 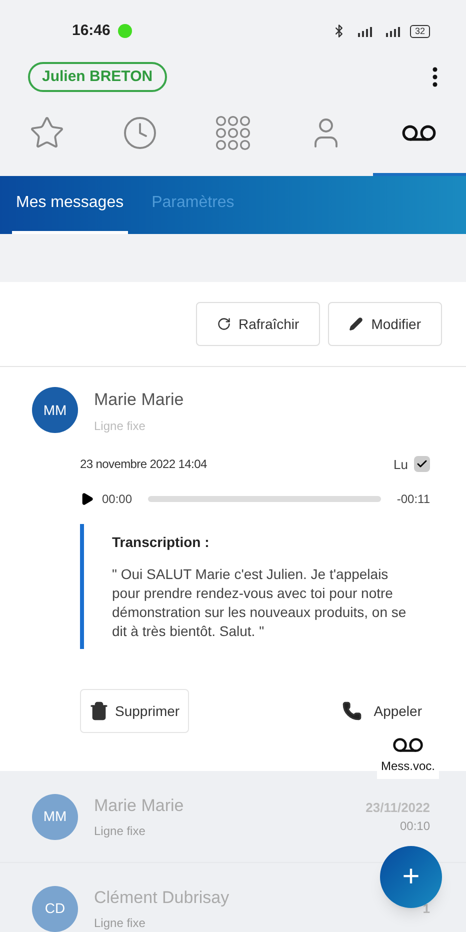 What do you see at coordinates (382, 711) in the screenshot?
I see `call-button: Appeler` at bounding box center [382, 711].